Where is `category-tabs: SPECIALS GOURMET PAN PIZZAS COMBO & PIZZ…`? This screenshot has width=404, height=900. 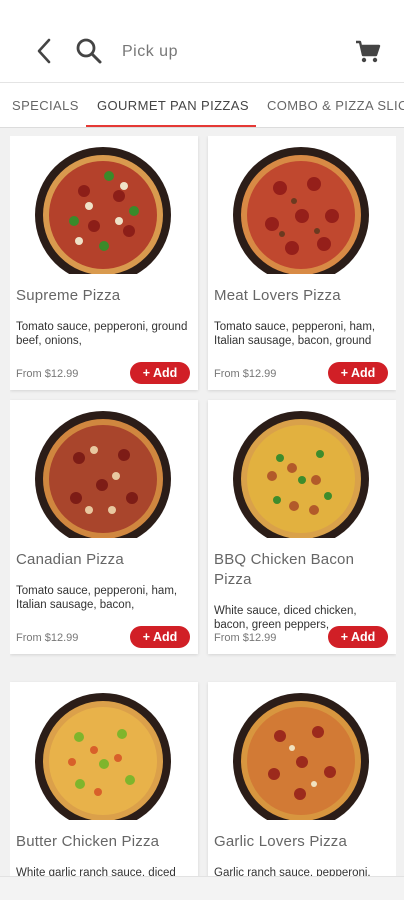
category-tabs: SPECIALS GOURMET PAN PIZZAS COMBO & PIZZ… is located at coordinates (202, 105).